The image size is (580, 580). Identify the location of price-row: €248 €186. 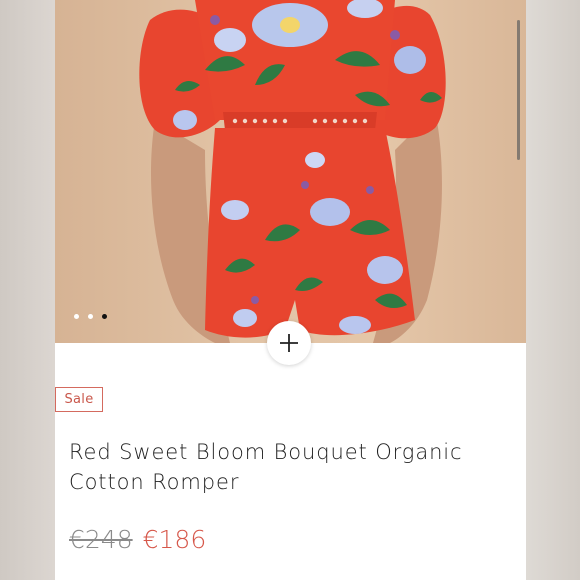
(137, 539).